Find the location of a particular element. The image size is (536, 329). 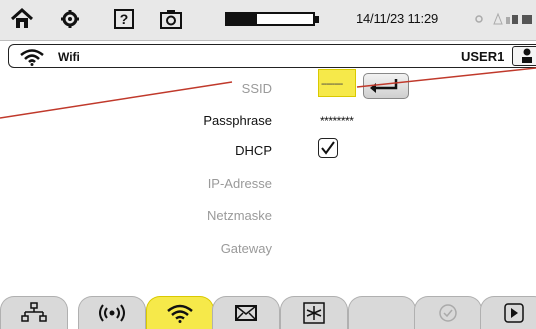

network-star-icon is located at coordinates (314, 313).